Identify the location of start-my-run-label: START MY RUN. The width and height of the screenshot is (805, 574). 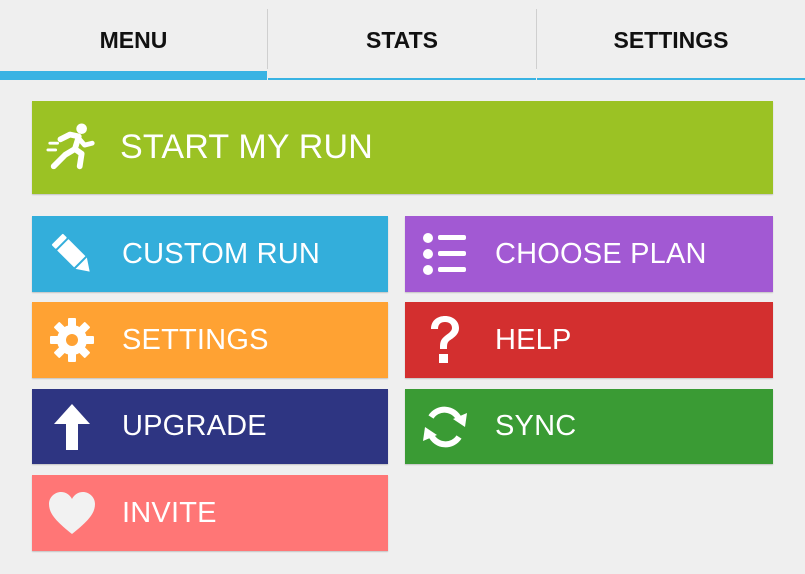
(247, 147).